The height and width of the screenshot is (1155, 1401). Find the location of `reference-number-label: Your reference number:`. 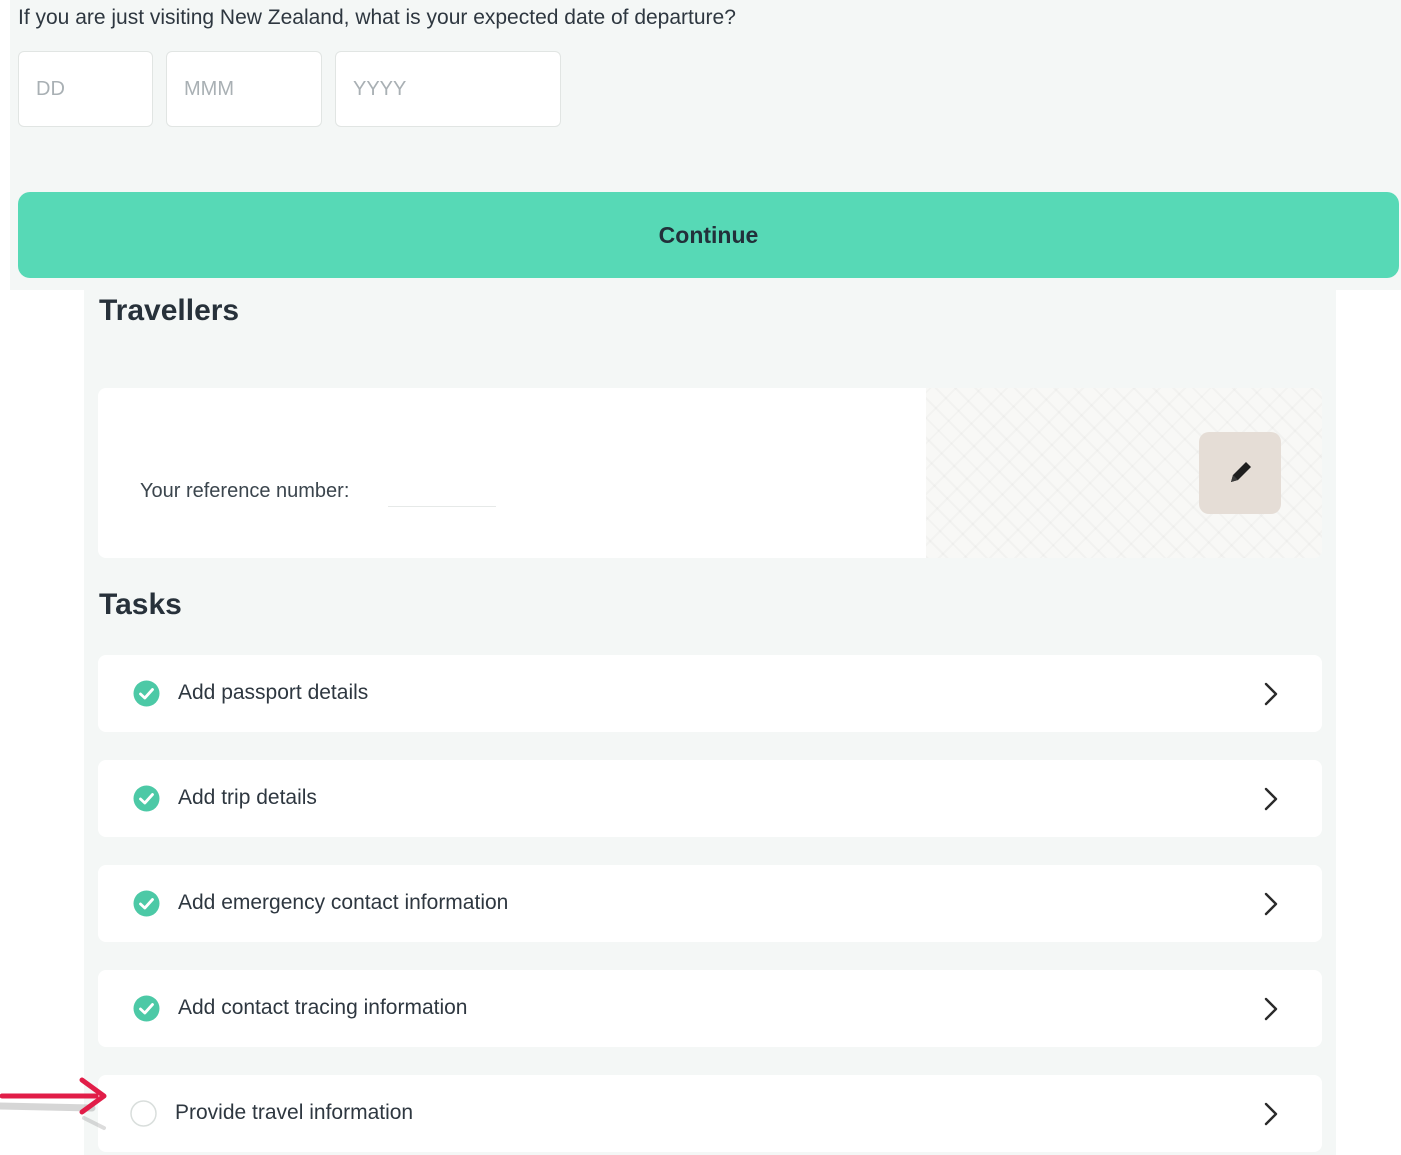

reference-number-label: Your reference number: is located at coordinates (245, 491).